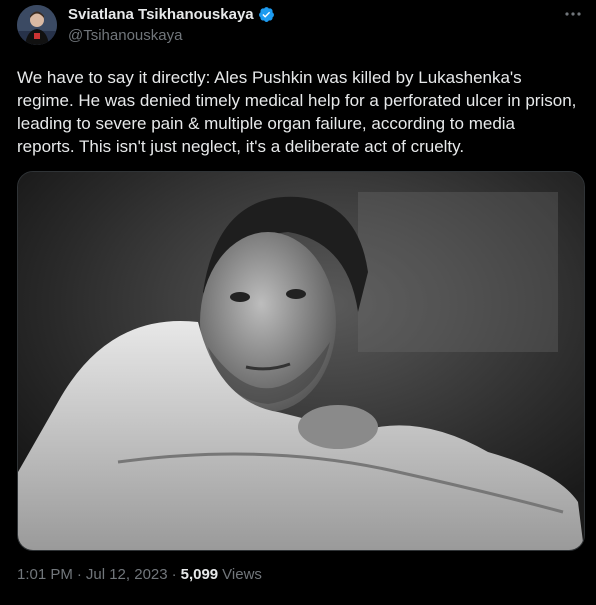 This screenshot has height=605, width=596. What do you see at coordinates (266, 14) in the screenshot?
I see `verified-badge-icon` at bounding box center [266, 14].